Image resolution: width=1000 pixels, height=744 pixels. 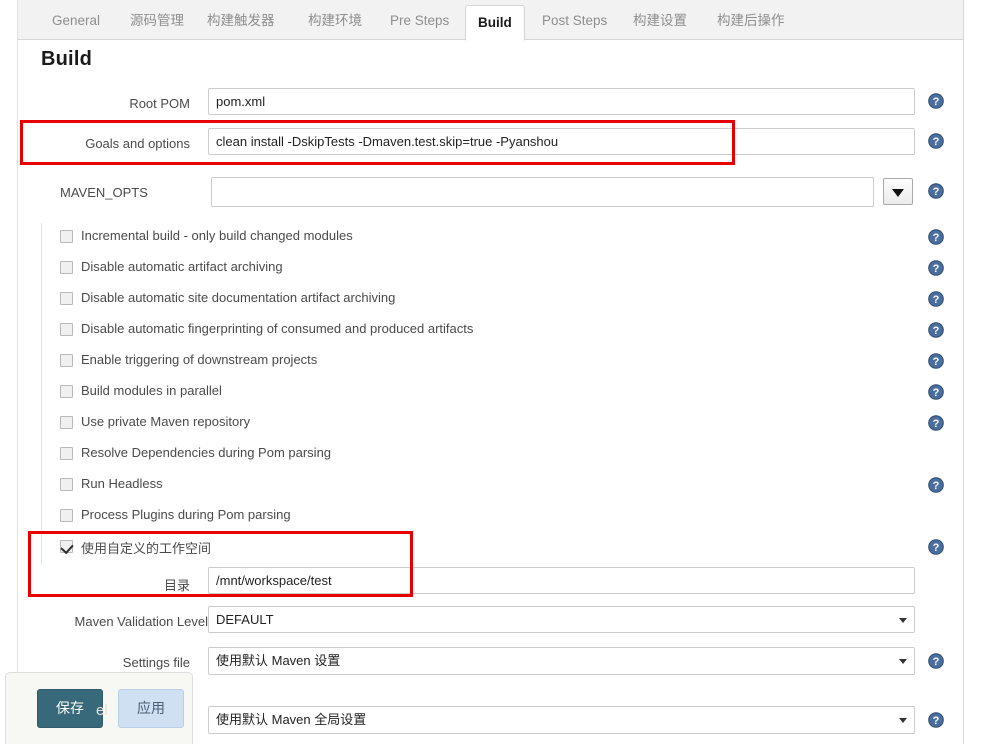 What do you see at coordinates (492, 517) in the screenshot?
I see `checkbox-row-process-plugins: Process Plugins during Pom parsing` at bounding box center [492, 517].